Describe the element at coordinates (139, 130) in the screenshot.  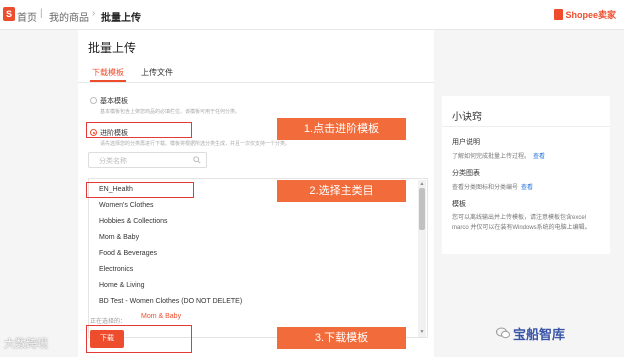
I see `highlight-advanced-template` at that location.